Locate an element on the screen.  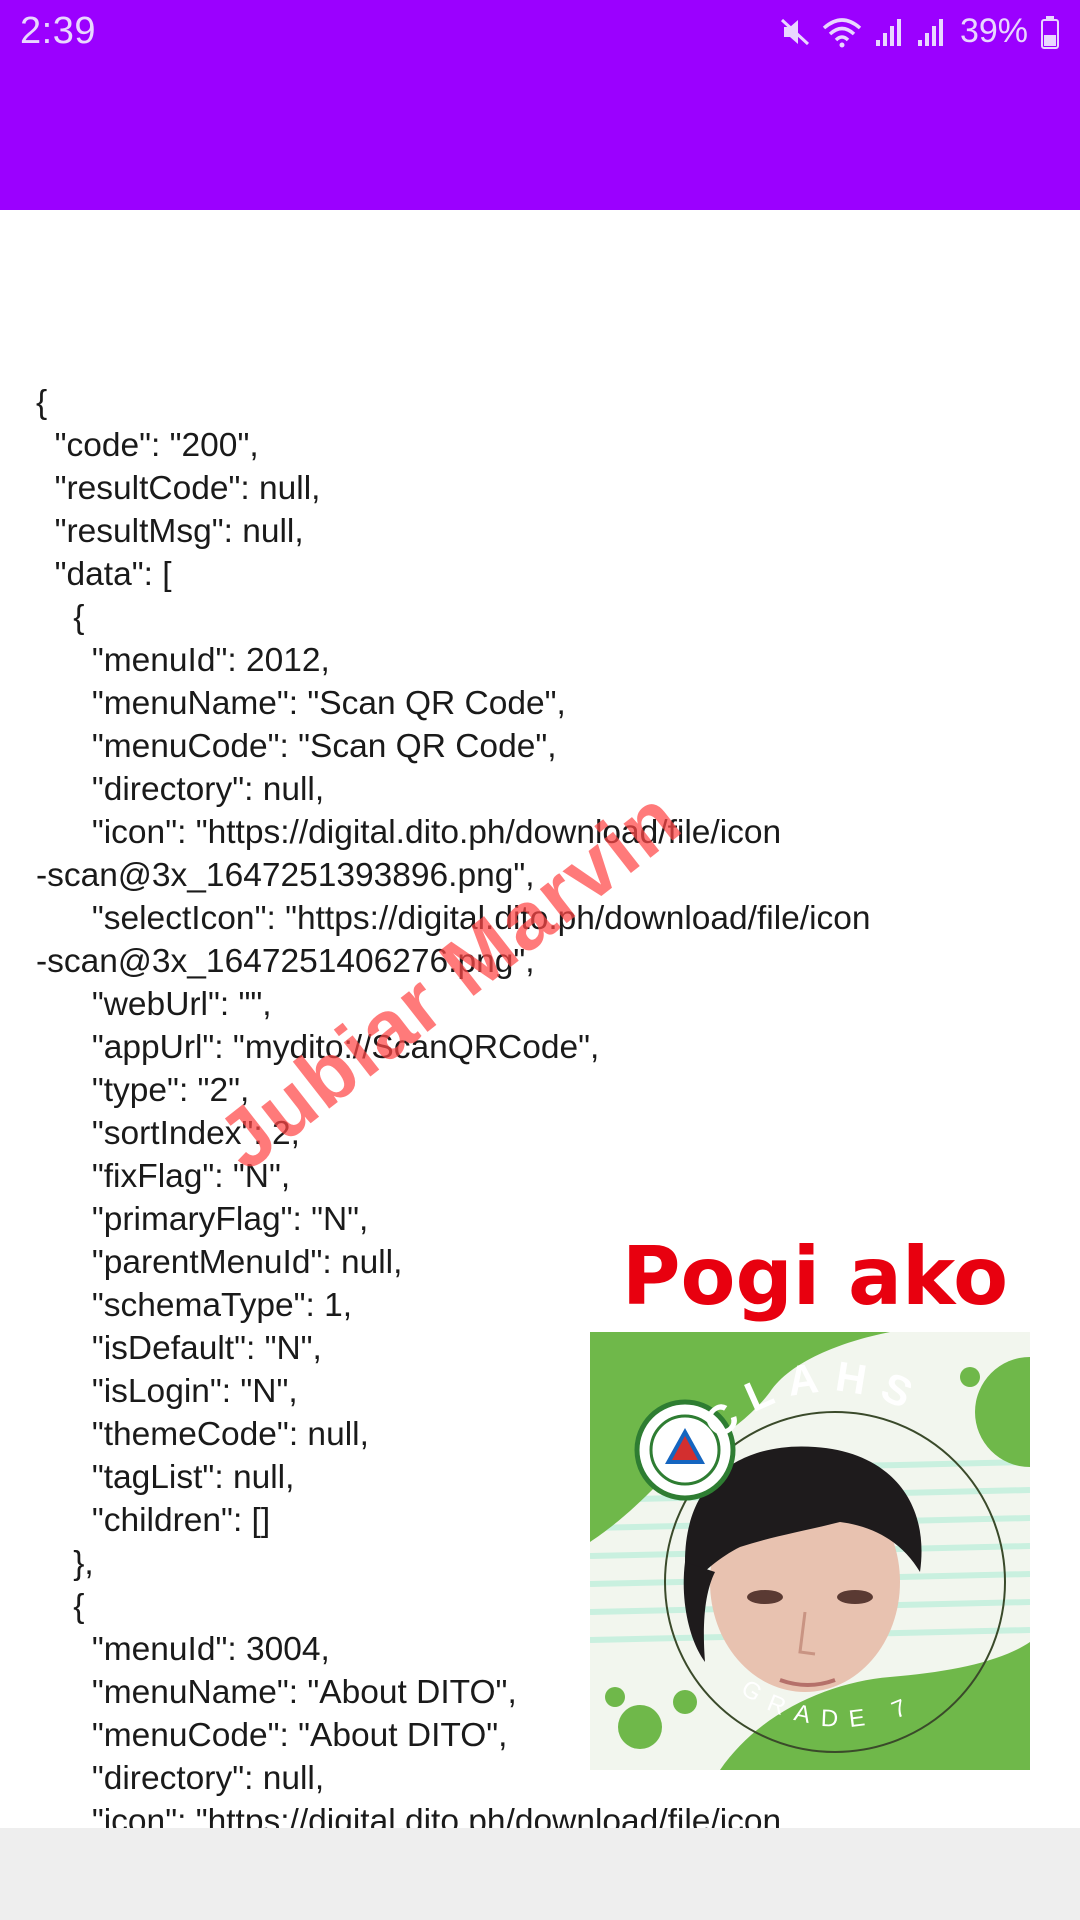
status-time: 2:39 is located at coordinates (58, 31).